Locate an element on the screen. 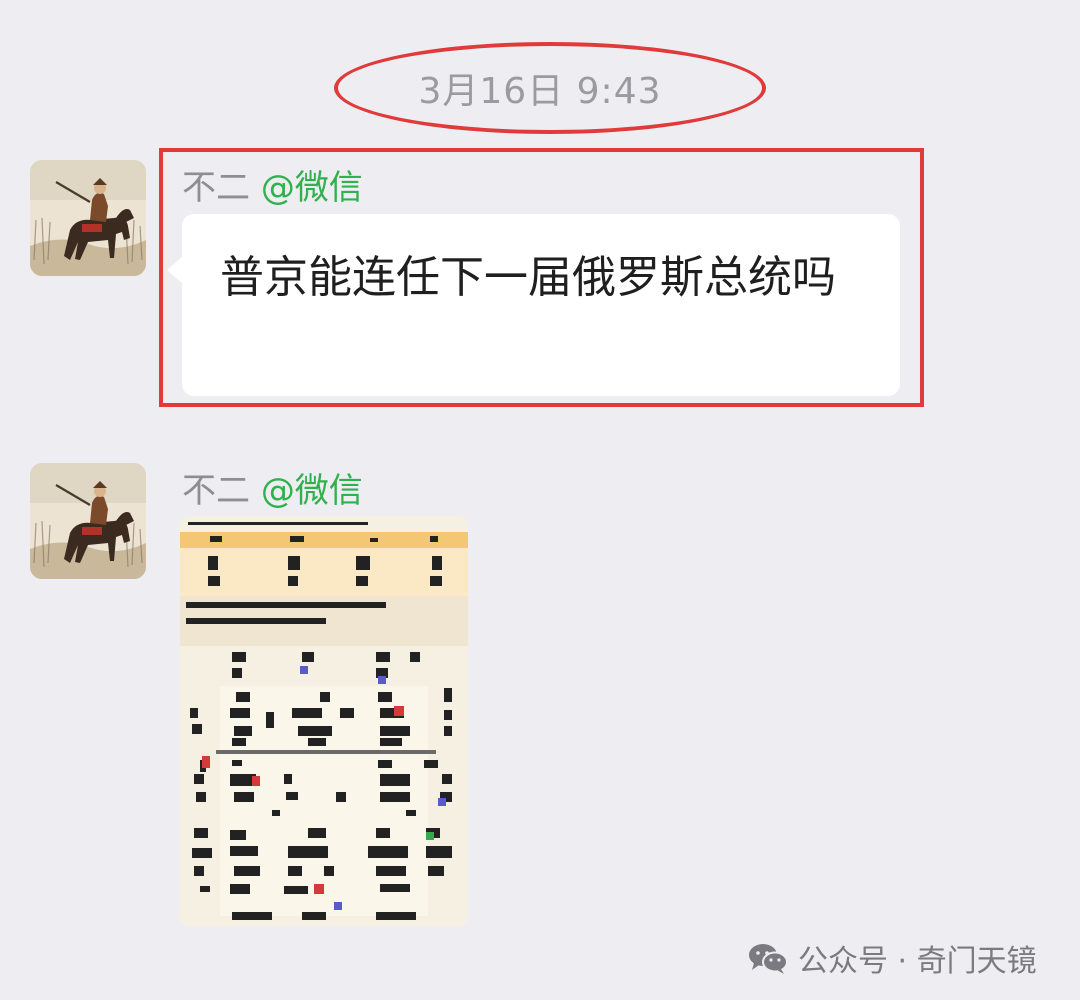 This screenshot has height=1000, width=1080. wechat-icon is located at coordinates (768, 959).